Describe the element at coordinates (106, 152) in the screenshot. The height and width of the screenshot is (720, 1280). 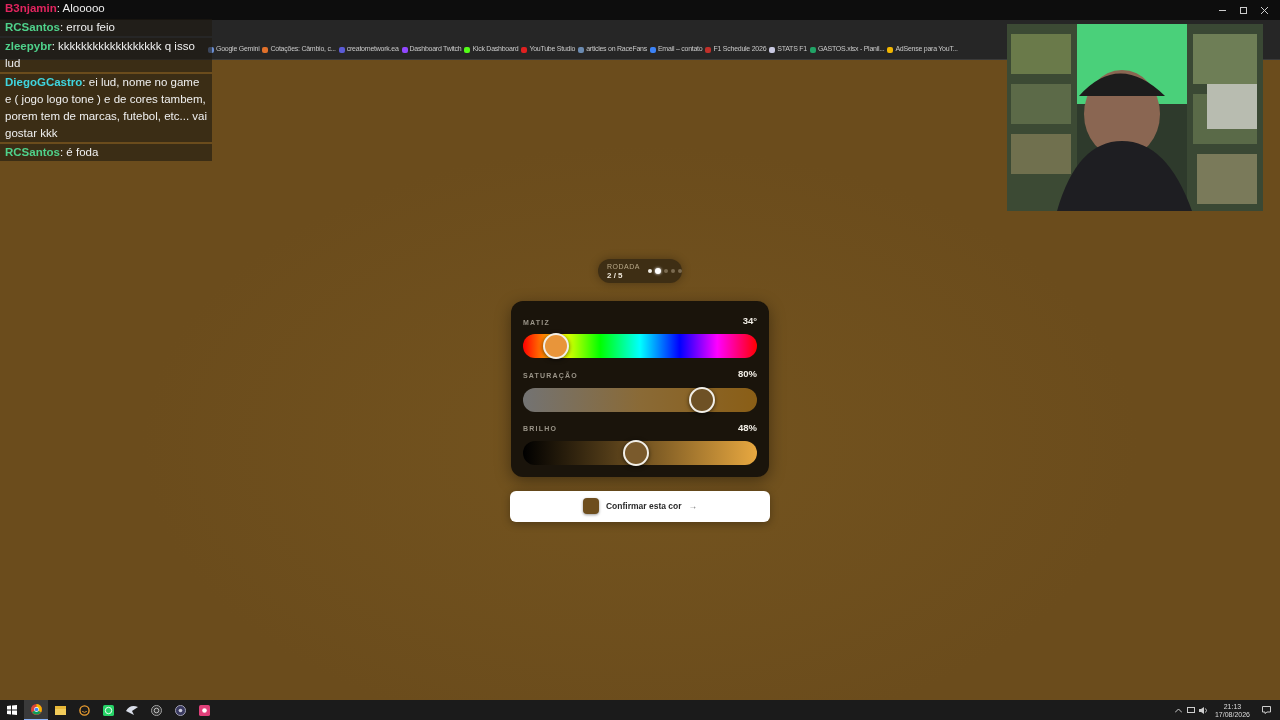
I see `chat-message: RCSantos: é foda` at that location.